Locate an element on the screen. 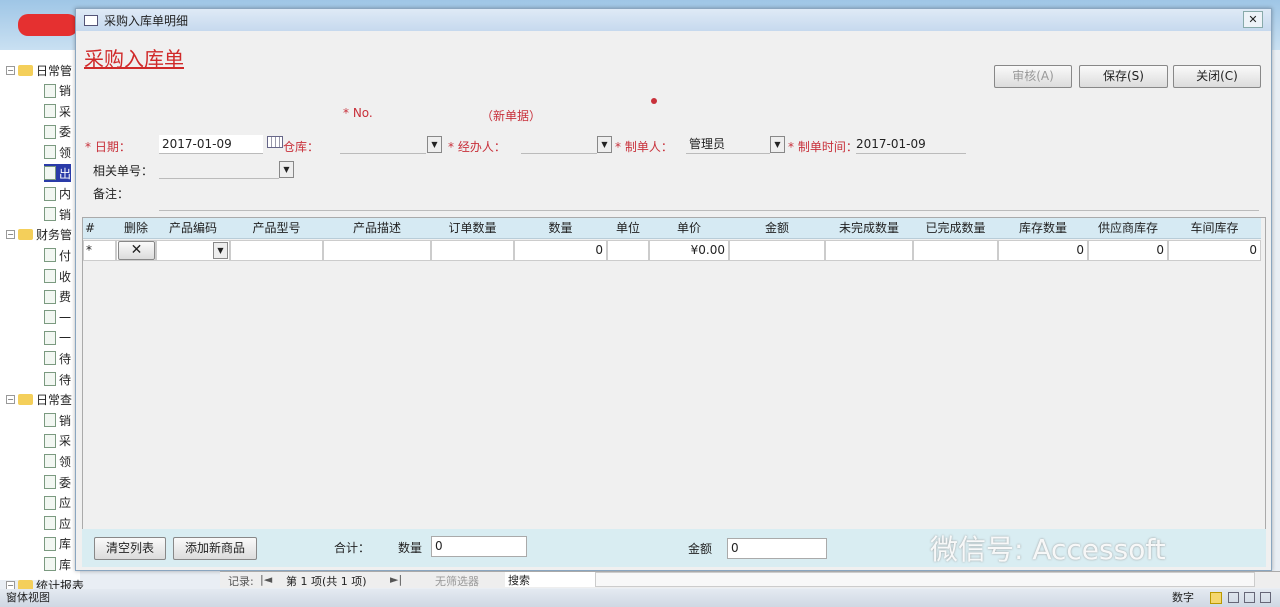 Image resolution: width=1280 pixels, height=607 pixels. maker-select: 管理员 is located at coordinates (728, 144).